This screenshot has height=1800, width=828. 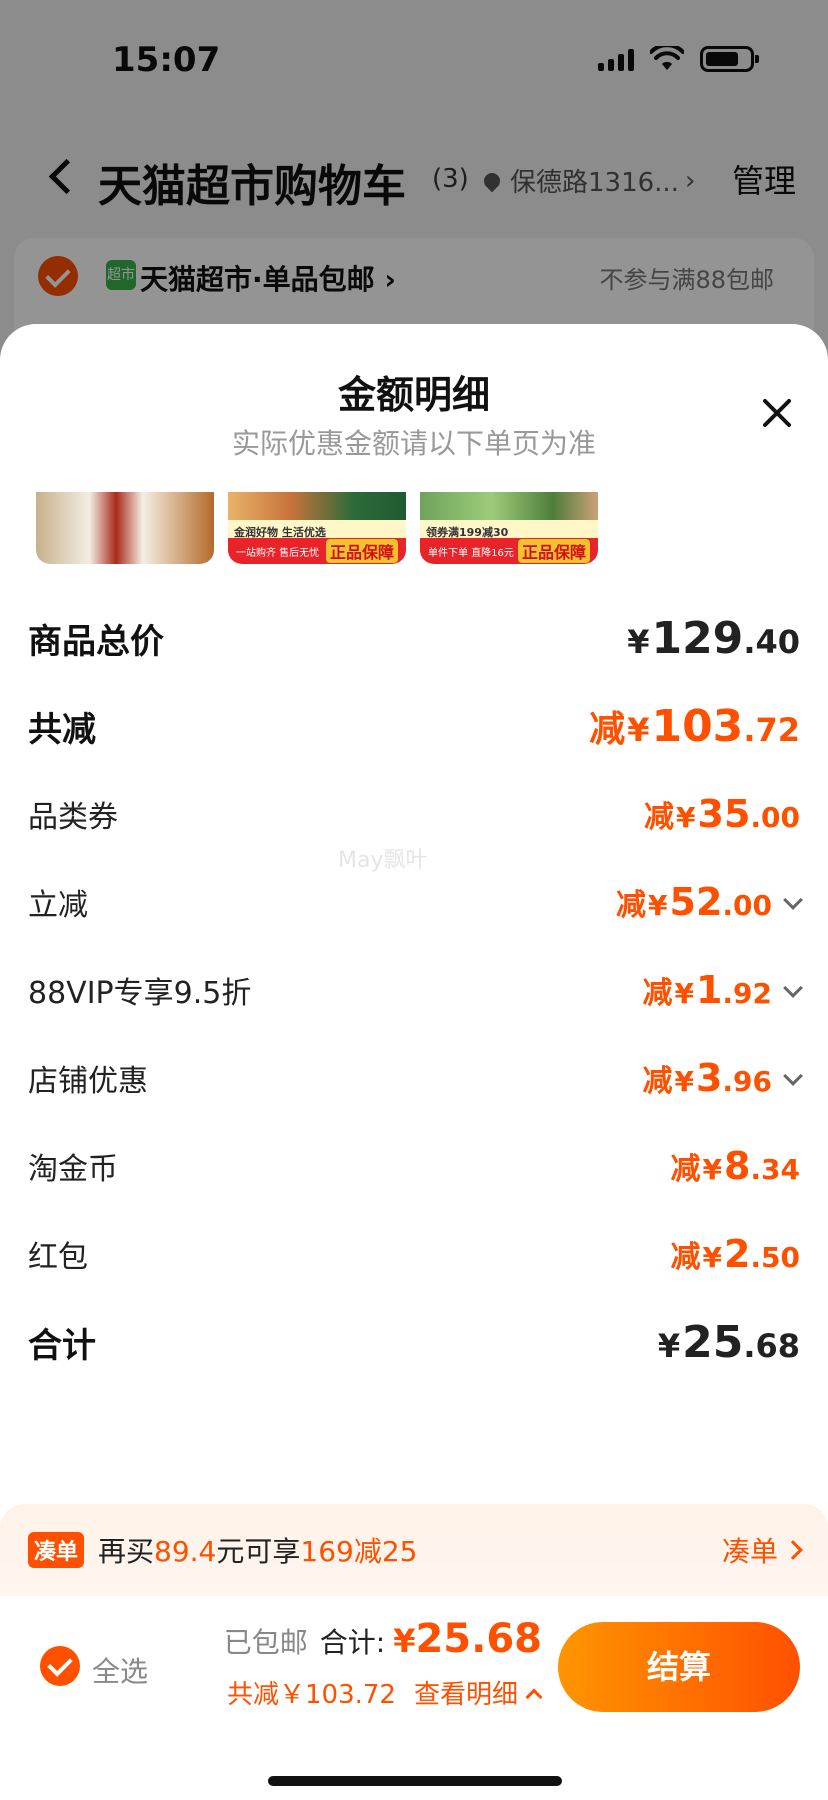 I want to click on select-all-label: 全选, so click(x=120, y=1670).